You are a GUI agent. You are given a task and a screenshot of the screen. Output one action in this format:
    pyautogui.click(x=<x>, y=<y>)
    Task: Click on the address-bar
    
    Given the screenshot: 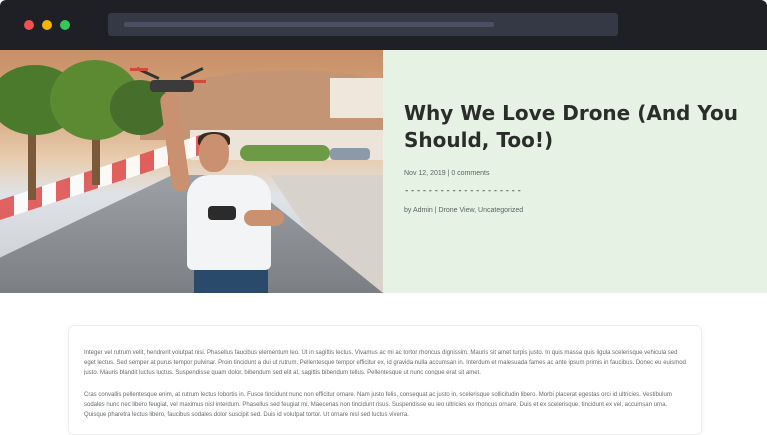 What is the action you would take?
    pyautogui.click(x=363, y=24)
    